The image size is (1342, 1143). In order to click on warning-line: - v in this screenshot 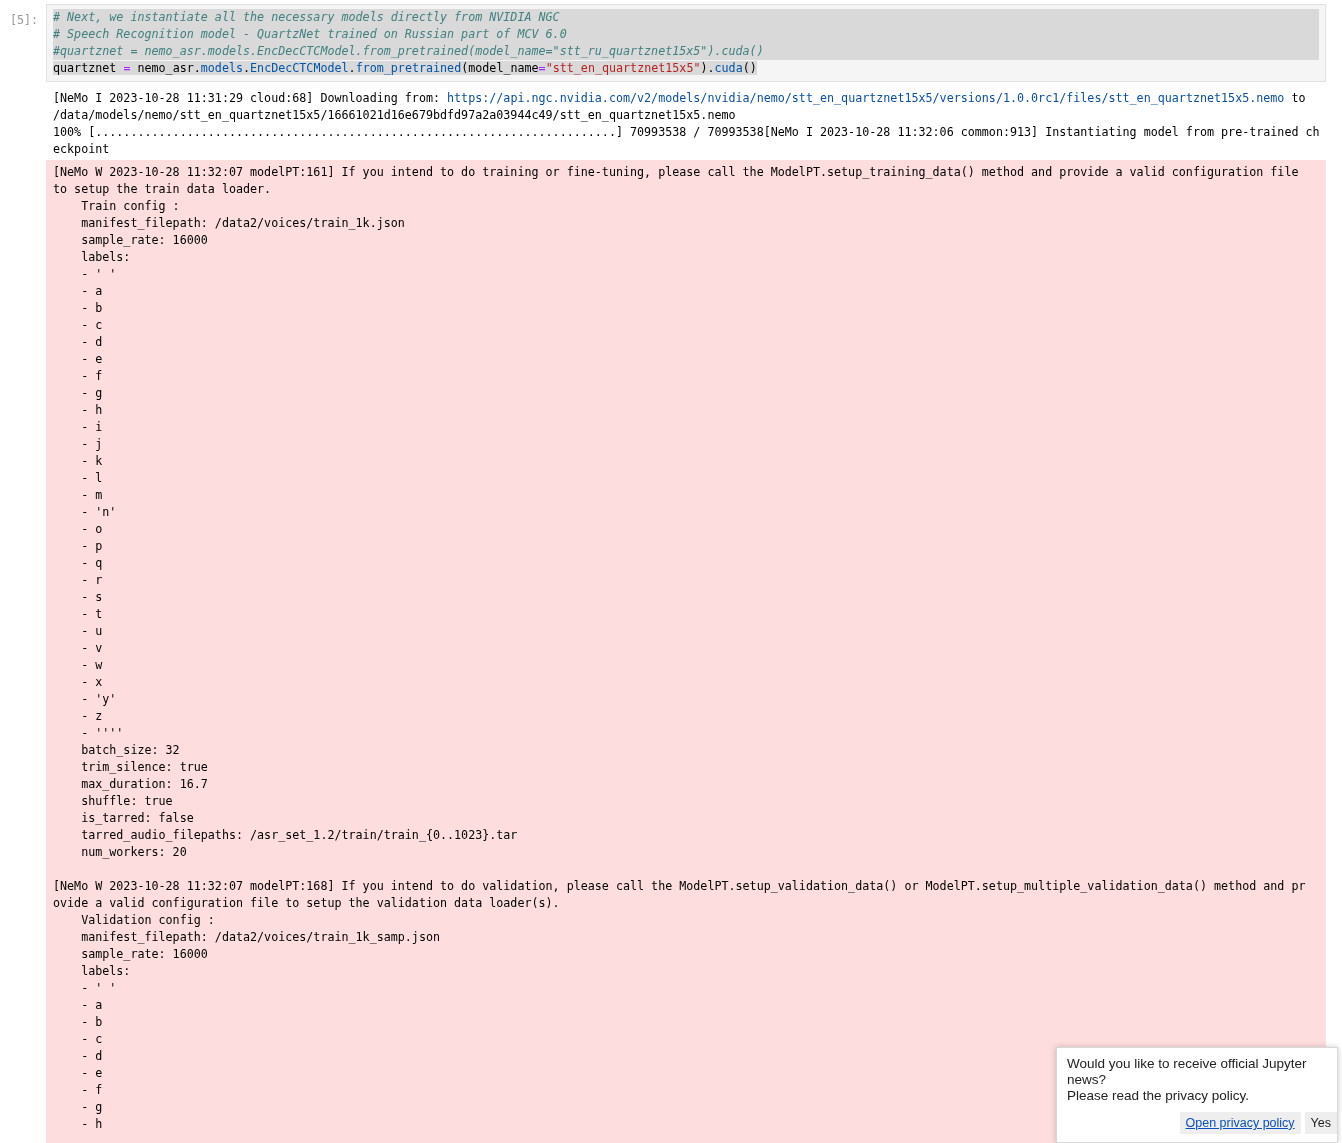, I will do `click(91, 648)`.